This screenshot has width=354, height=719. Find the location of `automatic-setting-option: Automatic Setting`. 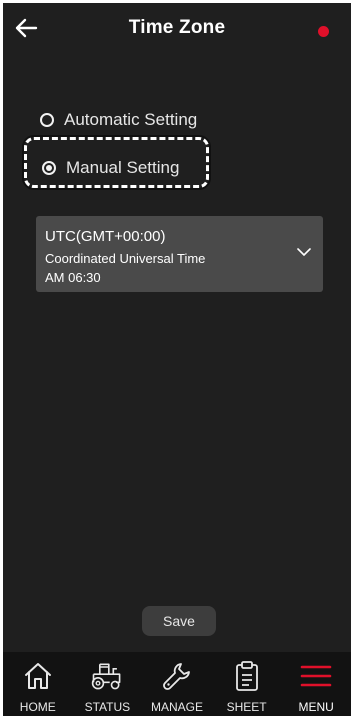

automatic-setting-option: Automatic Setting is located at coordinates (118, 120).